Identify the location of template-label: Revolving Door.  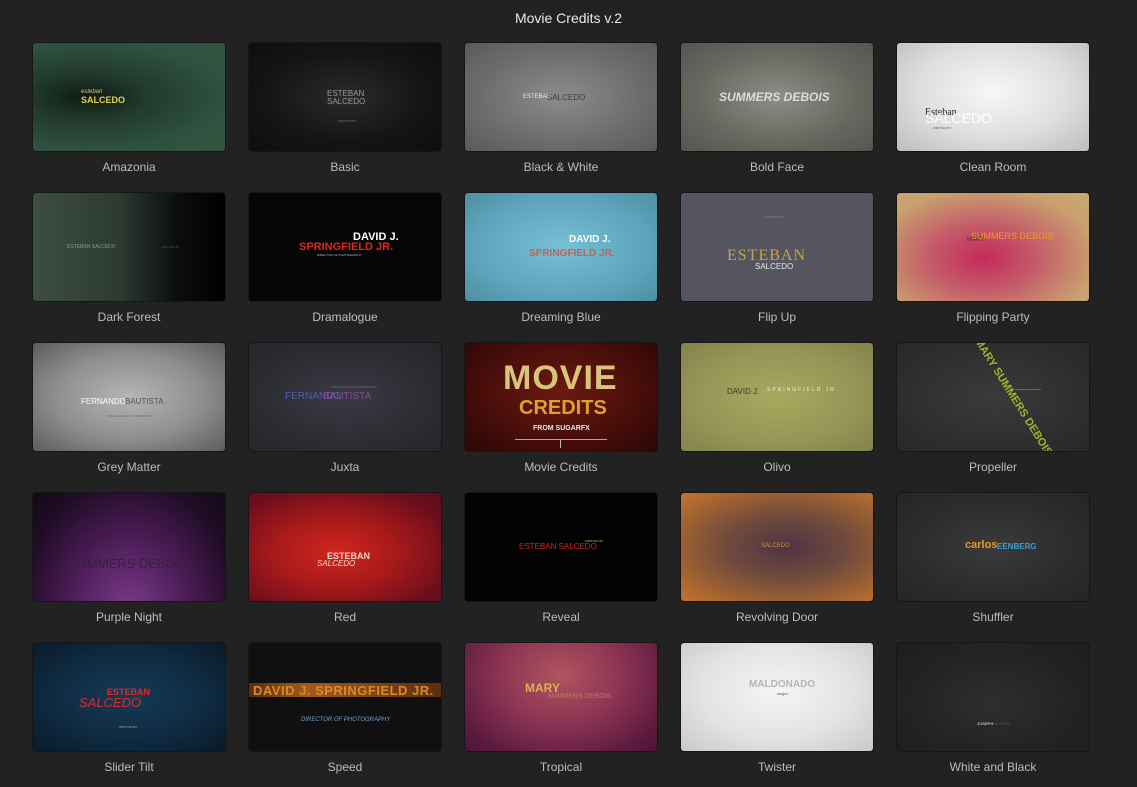
(777, 617).